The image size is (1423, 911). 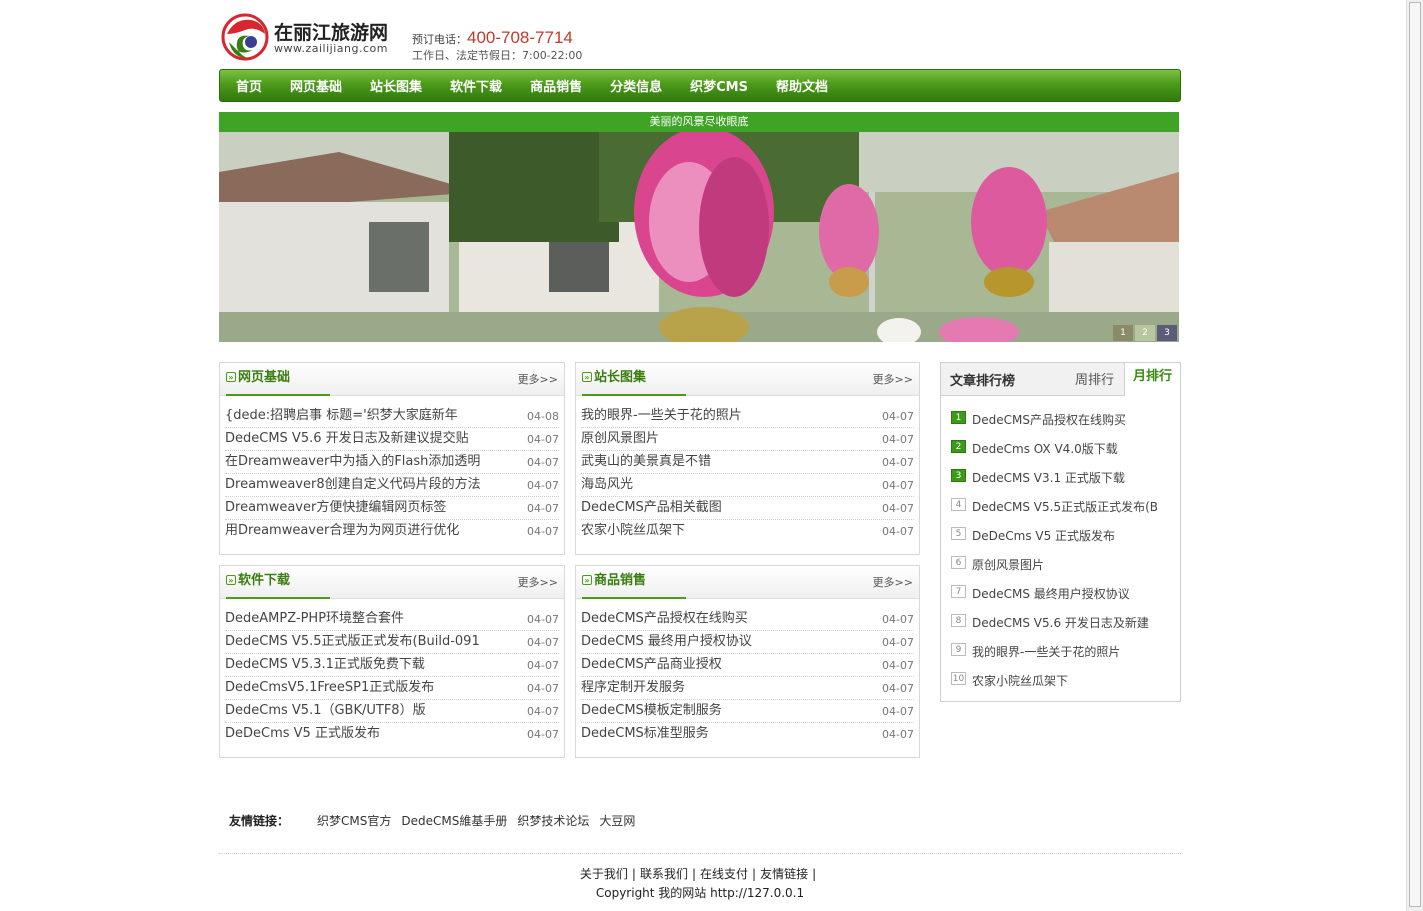 I want to click on article-link: 在Dreamweaver中为插入的Flash添加透明, so click(x=365, y=462).